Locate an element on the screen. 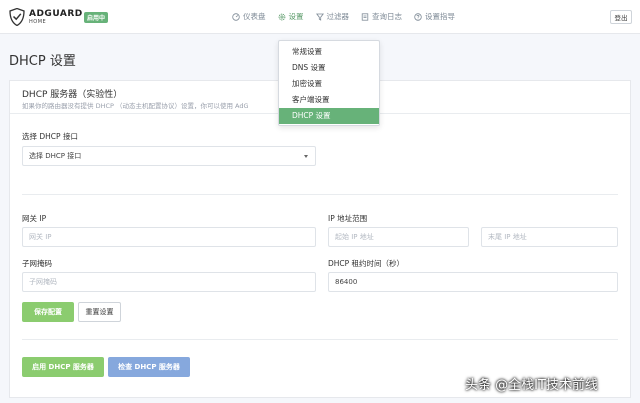 This screenshot has width=640, height=403. check-dhcp-button: 检查 DHCP 服务器 is located at coordinates (149, 367).